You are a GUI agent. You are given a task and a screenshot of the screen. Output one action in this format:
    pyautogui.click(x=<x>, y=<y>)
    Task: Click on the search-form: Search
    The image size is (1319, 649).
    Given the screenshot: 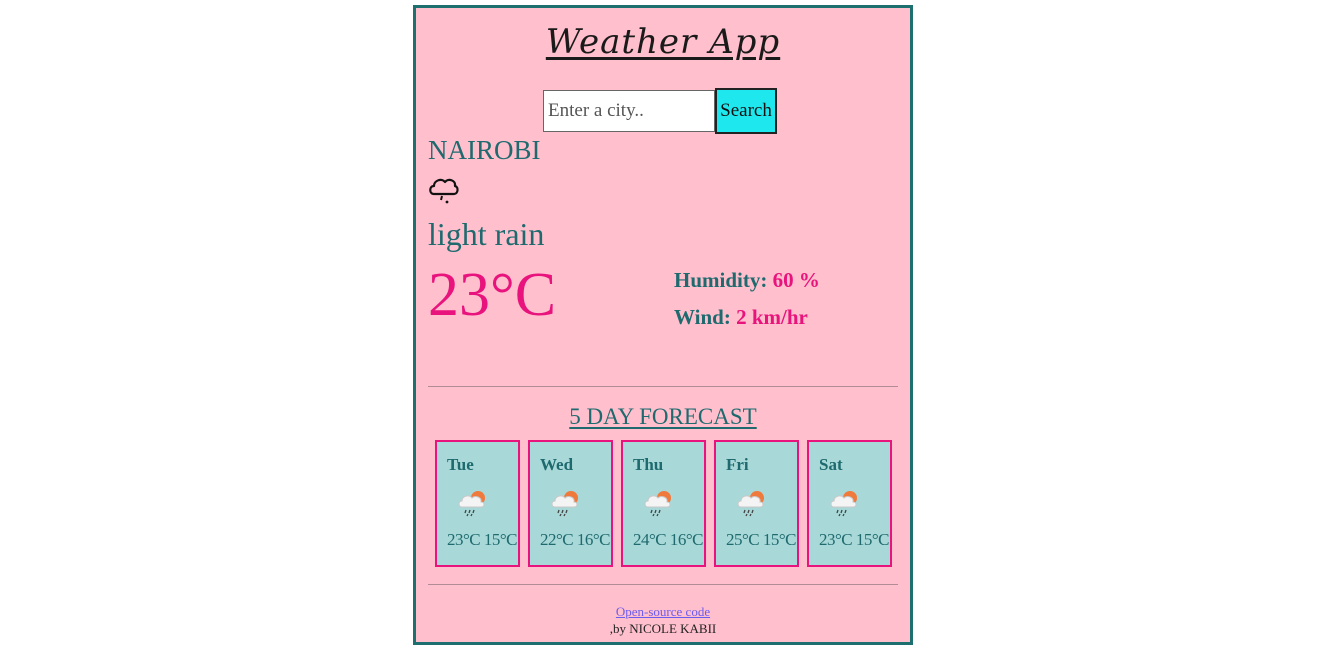 What is the action you would take?
    pyautogui.click(x=660, y=111)
    